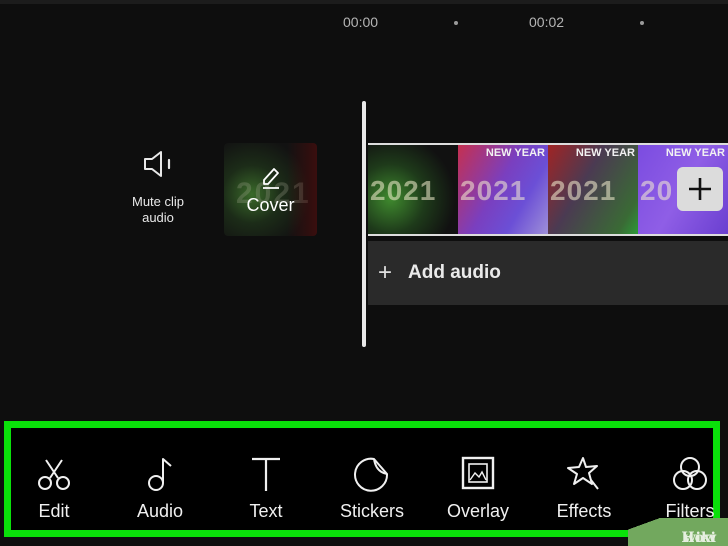 The width and height of the screenshot is (728, 546). I want to click on filters-icon, so click(690, 473).